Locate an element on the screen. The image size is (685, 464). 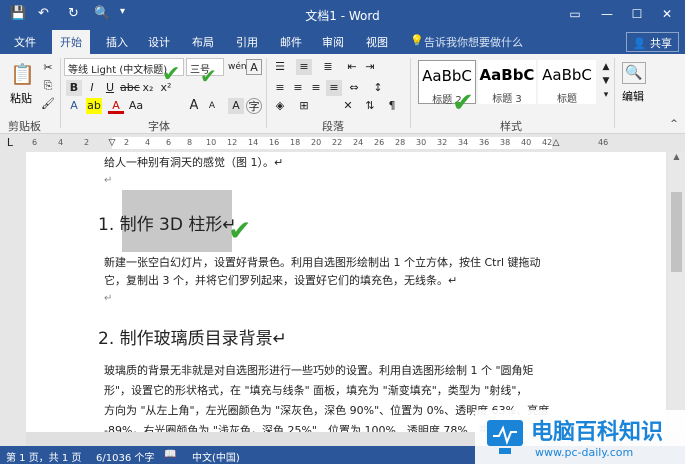
language: 中文(中国) is located at coordinates (216, 456).